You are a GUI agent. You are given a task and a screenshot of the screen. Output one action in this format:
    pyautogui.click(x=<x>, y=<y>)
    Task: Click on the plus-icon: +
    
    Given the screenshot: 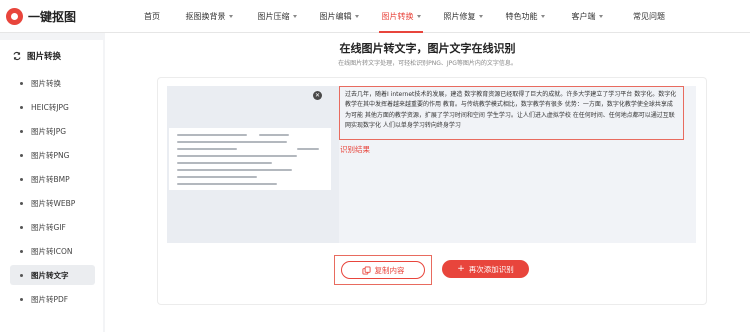 What is the action you would take?
    pyautogui.click(x=461, y=268)
    